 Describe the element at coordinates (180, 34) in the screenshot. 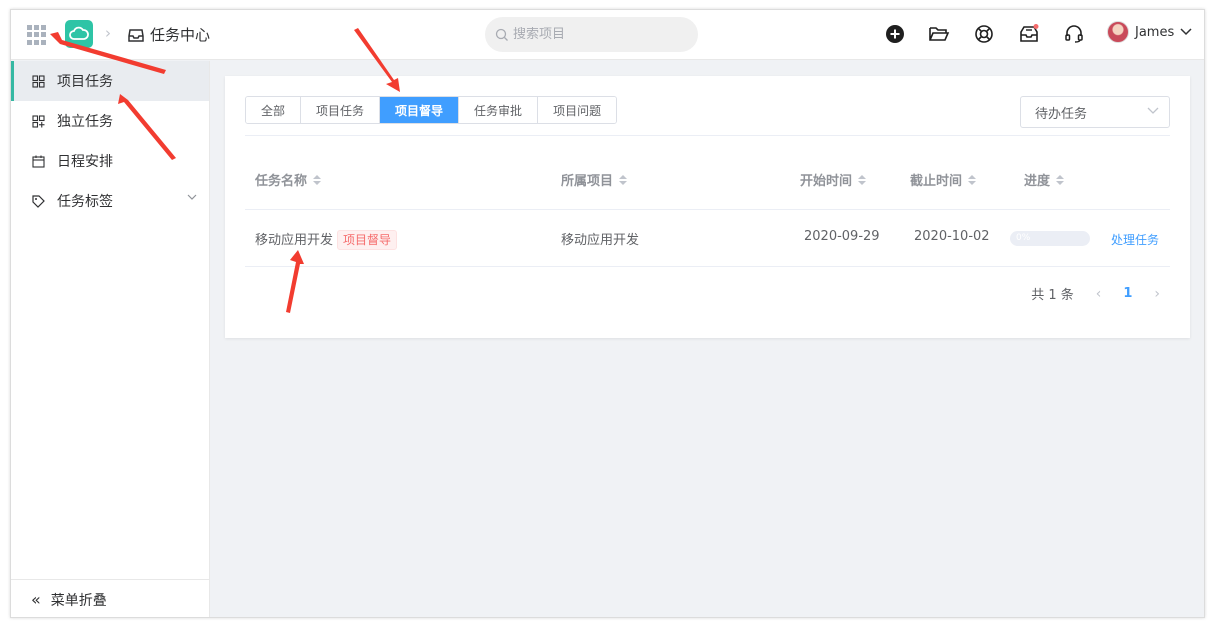

I see `breadcrumb-title: 任务中心` at that location.